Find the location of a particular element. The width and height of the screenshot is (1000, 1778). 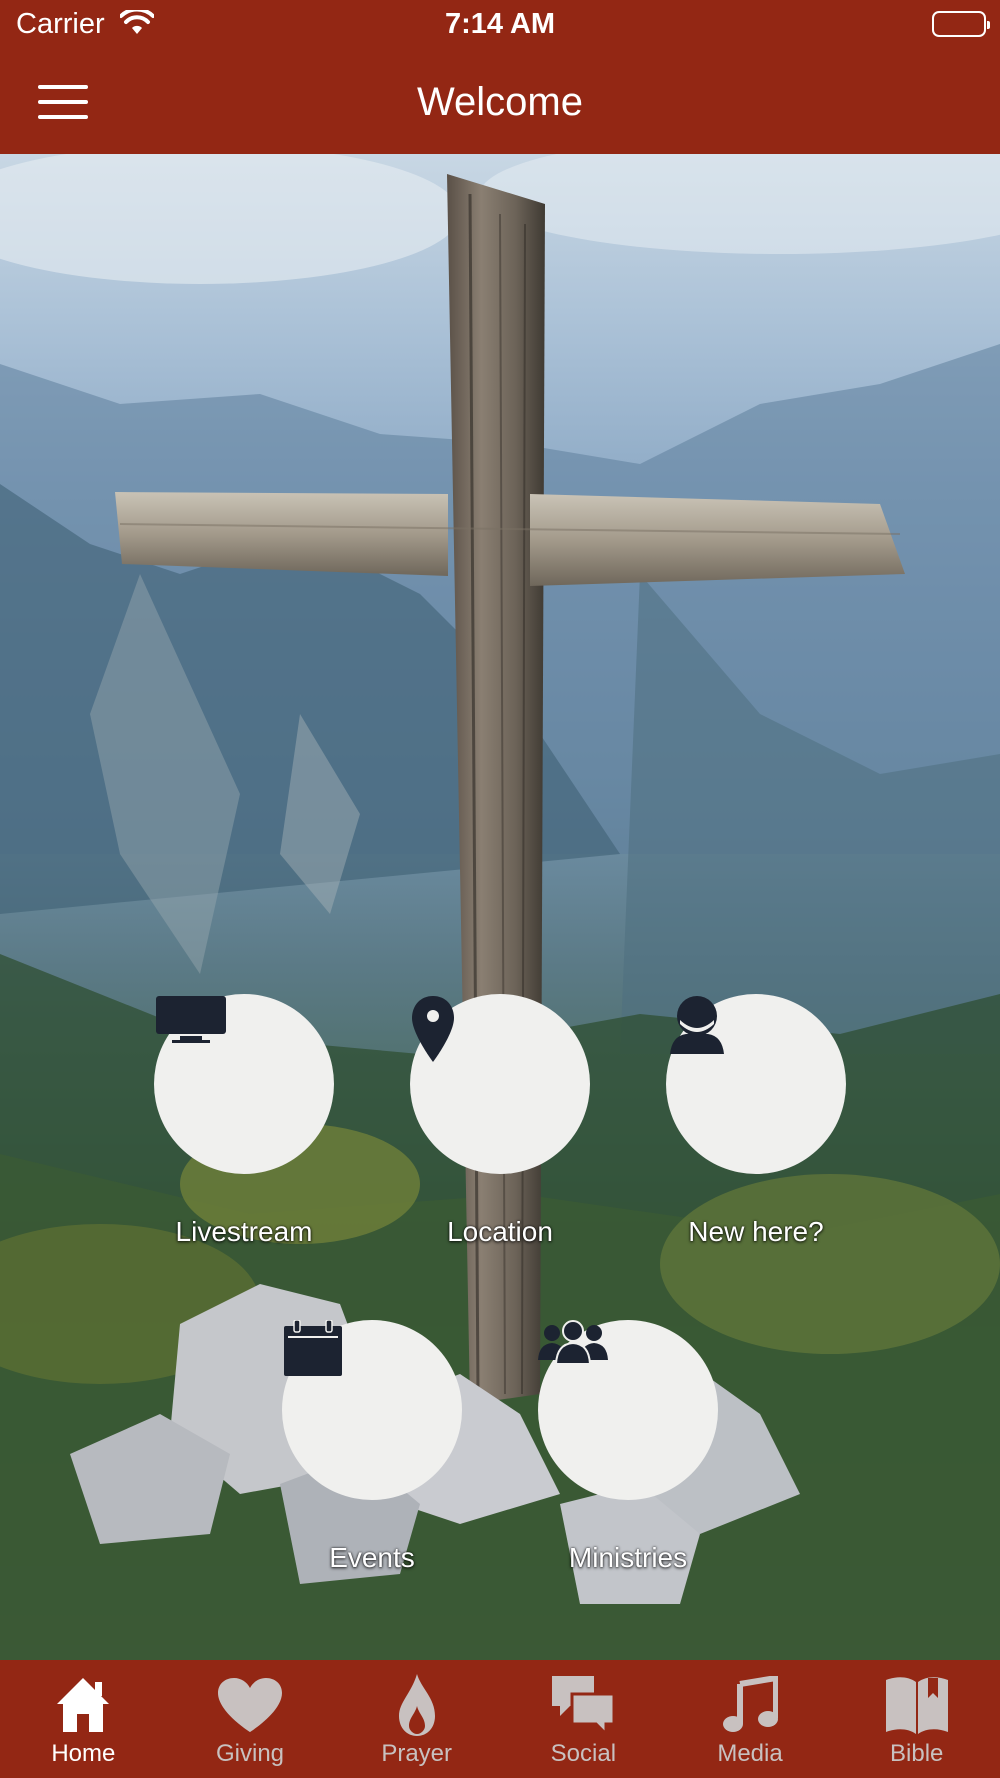

tab-home-label: Home is located at coordinates (83, 1753).